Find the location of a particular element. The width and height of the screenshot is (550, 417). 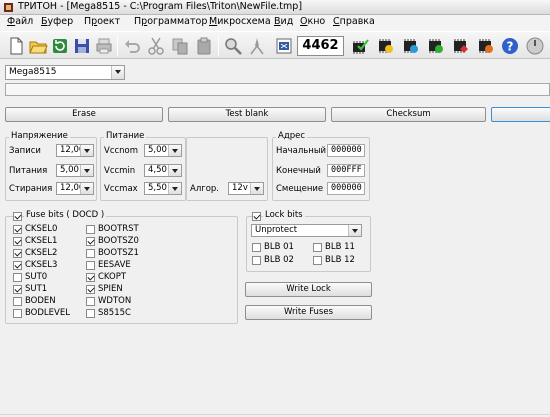

voltage-write-select: 12,00 is located at coordinates (75, 150).